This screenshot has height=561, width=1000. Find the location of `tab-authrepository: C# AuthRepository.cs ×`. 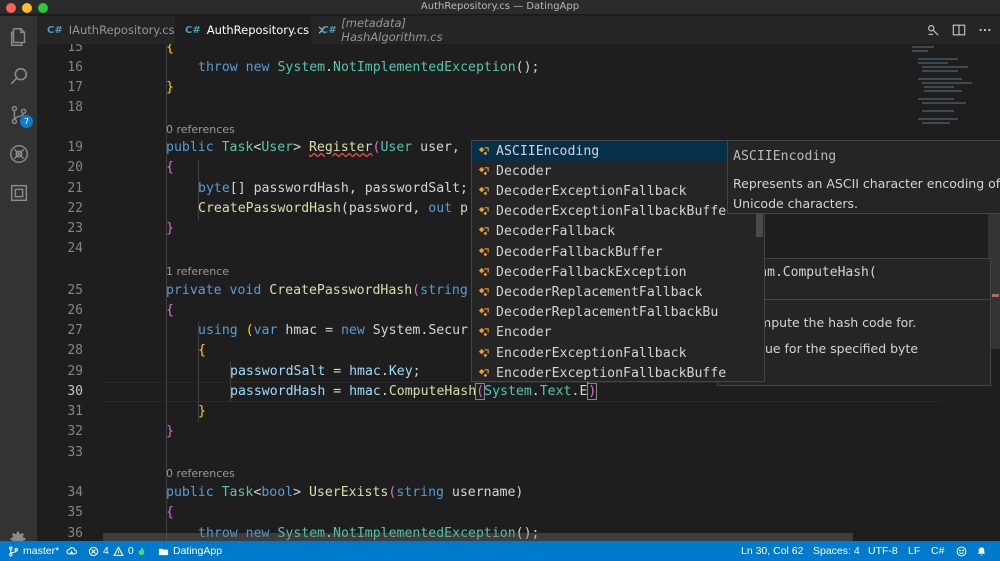

tab-authrepository: C# AuthRepository.cs × is located at coordinates (251, 30).